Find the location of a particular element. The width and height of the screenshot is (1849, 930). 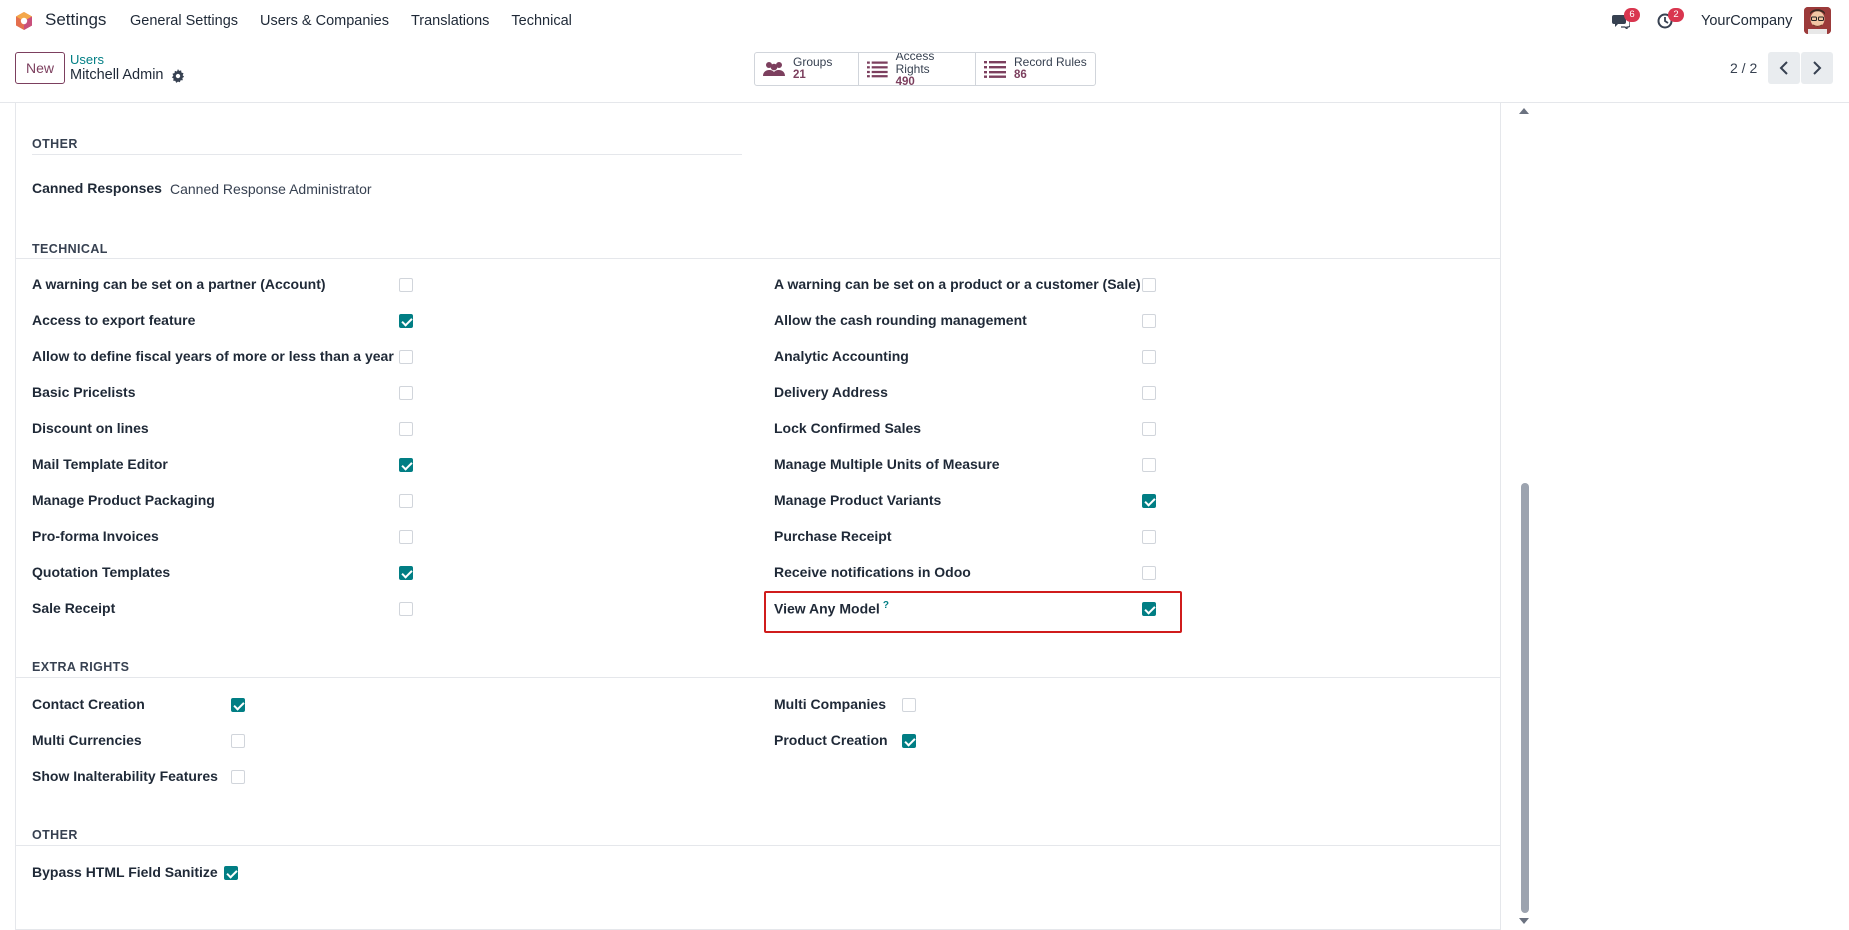

setting-label: Allow the cash rounding management is located at coordinates (900, 320).